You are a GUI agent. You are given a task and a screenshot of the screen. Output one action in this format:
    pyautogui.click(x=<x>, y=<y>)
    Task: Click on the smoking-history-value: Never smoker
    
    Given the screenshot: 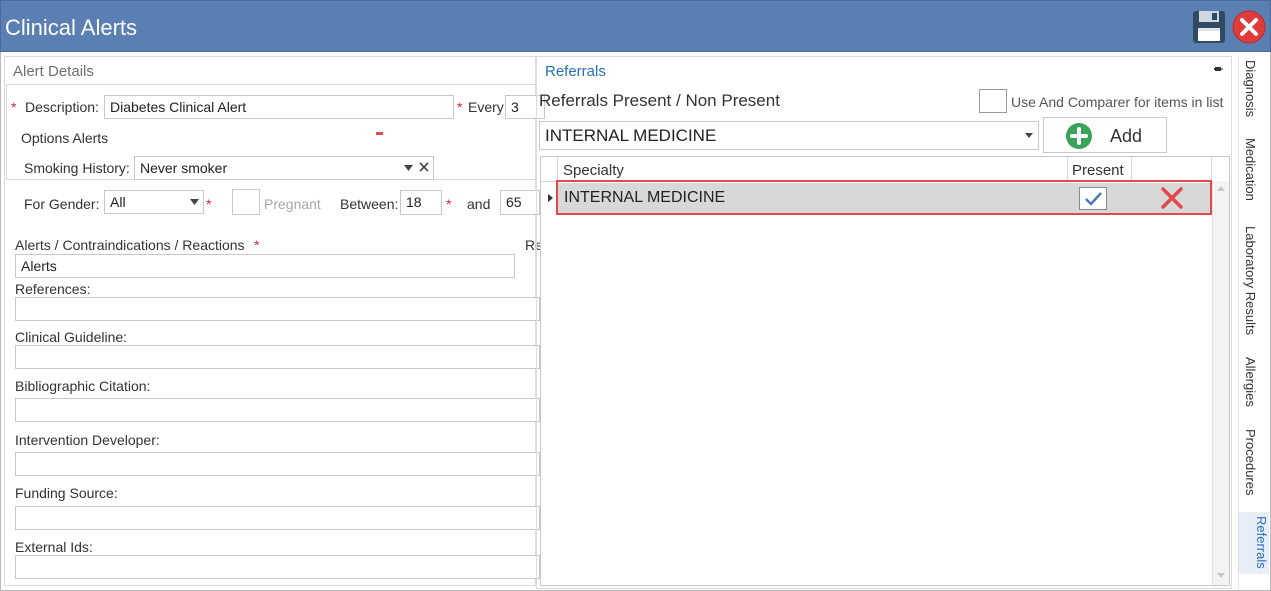 What is the action you would take?
    pyautogui.click(x=184, y=168)
    